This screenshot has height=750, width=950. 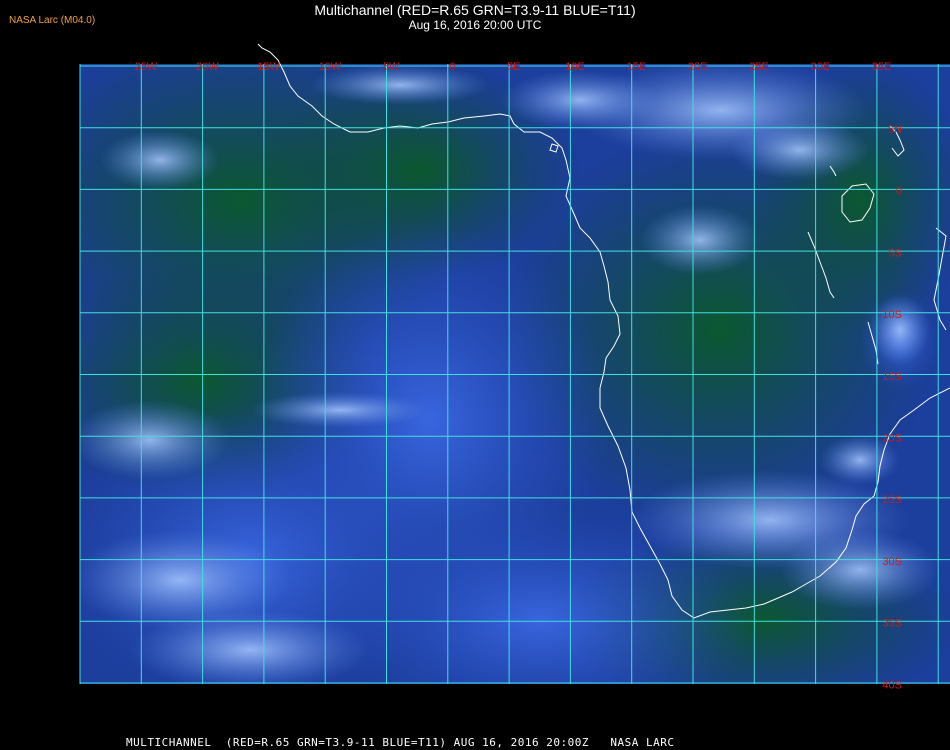 What do you see at coordinates (575, 67) in the screenshot?
I see `longitude-label: 10E` at bounding box center [575, 67].